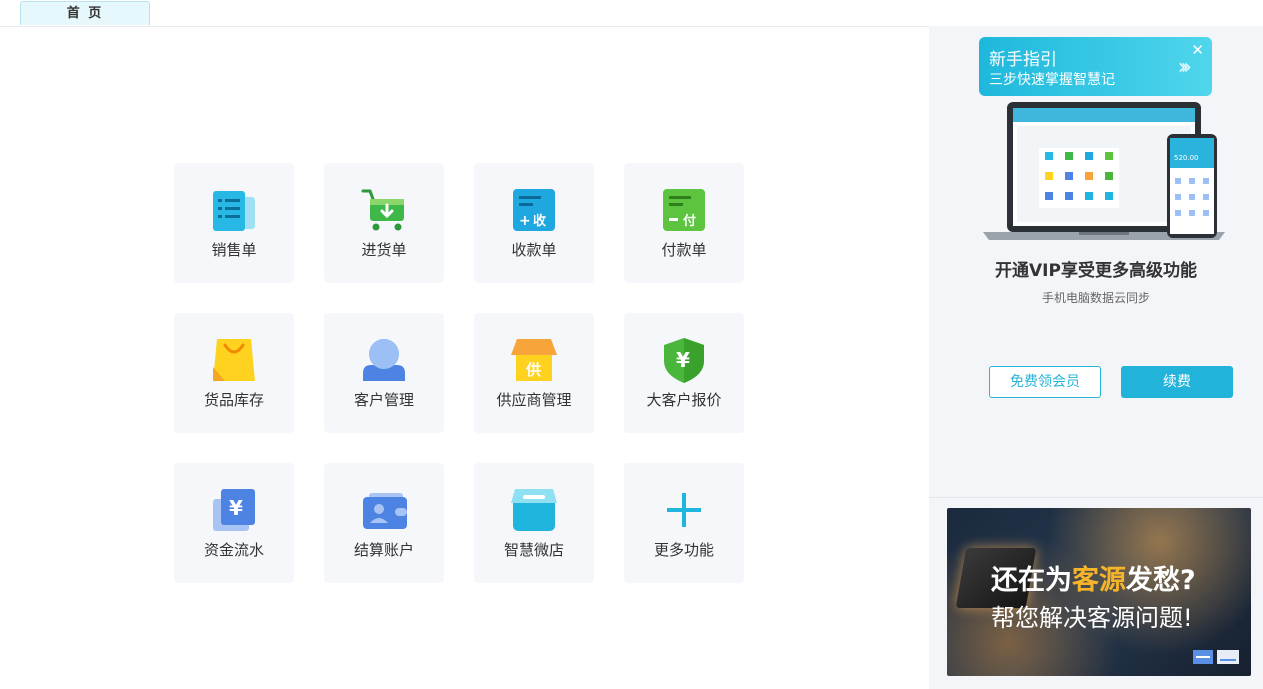  What do you see at coordinates (683, 550) in the screenshot?
I see `module-label: 更多功能` at bounding box center [683, 550].